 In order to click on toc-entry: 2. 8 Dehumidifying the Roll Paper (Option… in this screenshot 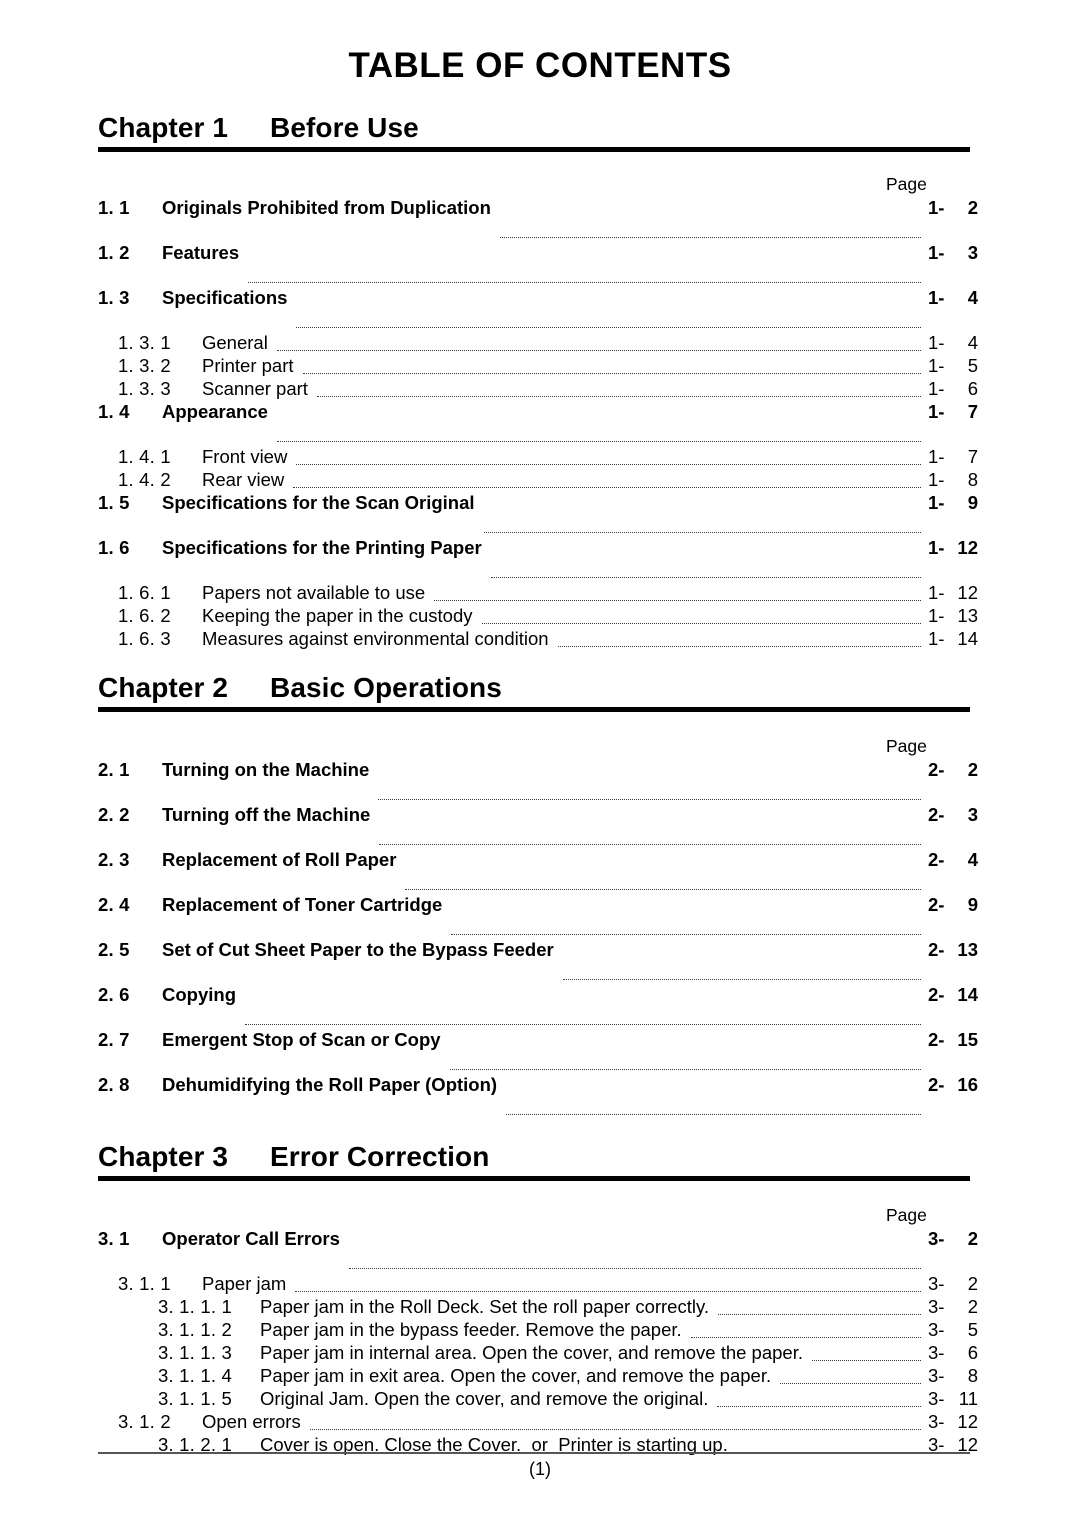, I will do `click(538, 1096)`.